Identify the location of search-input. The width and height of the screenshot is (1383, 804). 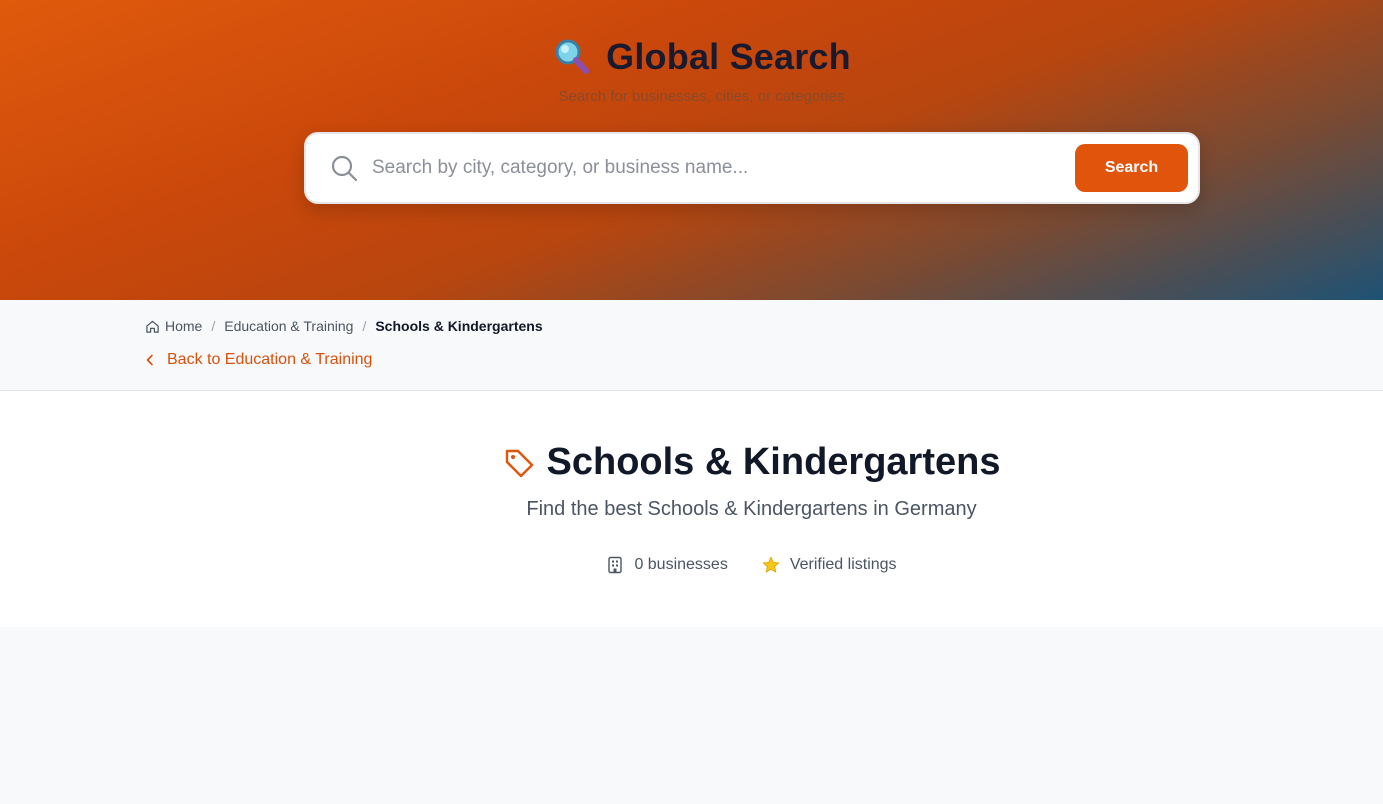
(723, 168).